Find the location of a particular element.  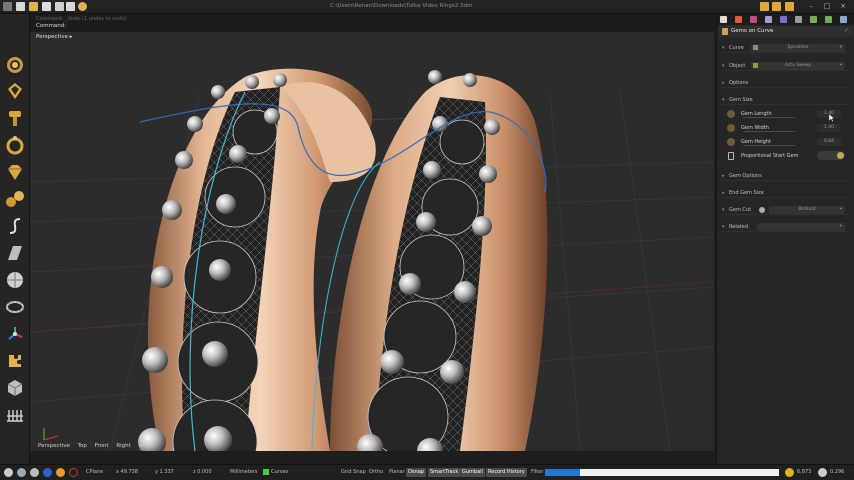

band-icon is located at coordinates (15, 307).